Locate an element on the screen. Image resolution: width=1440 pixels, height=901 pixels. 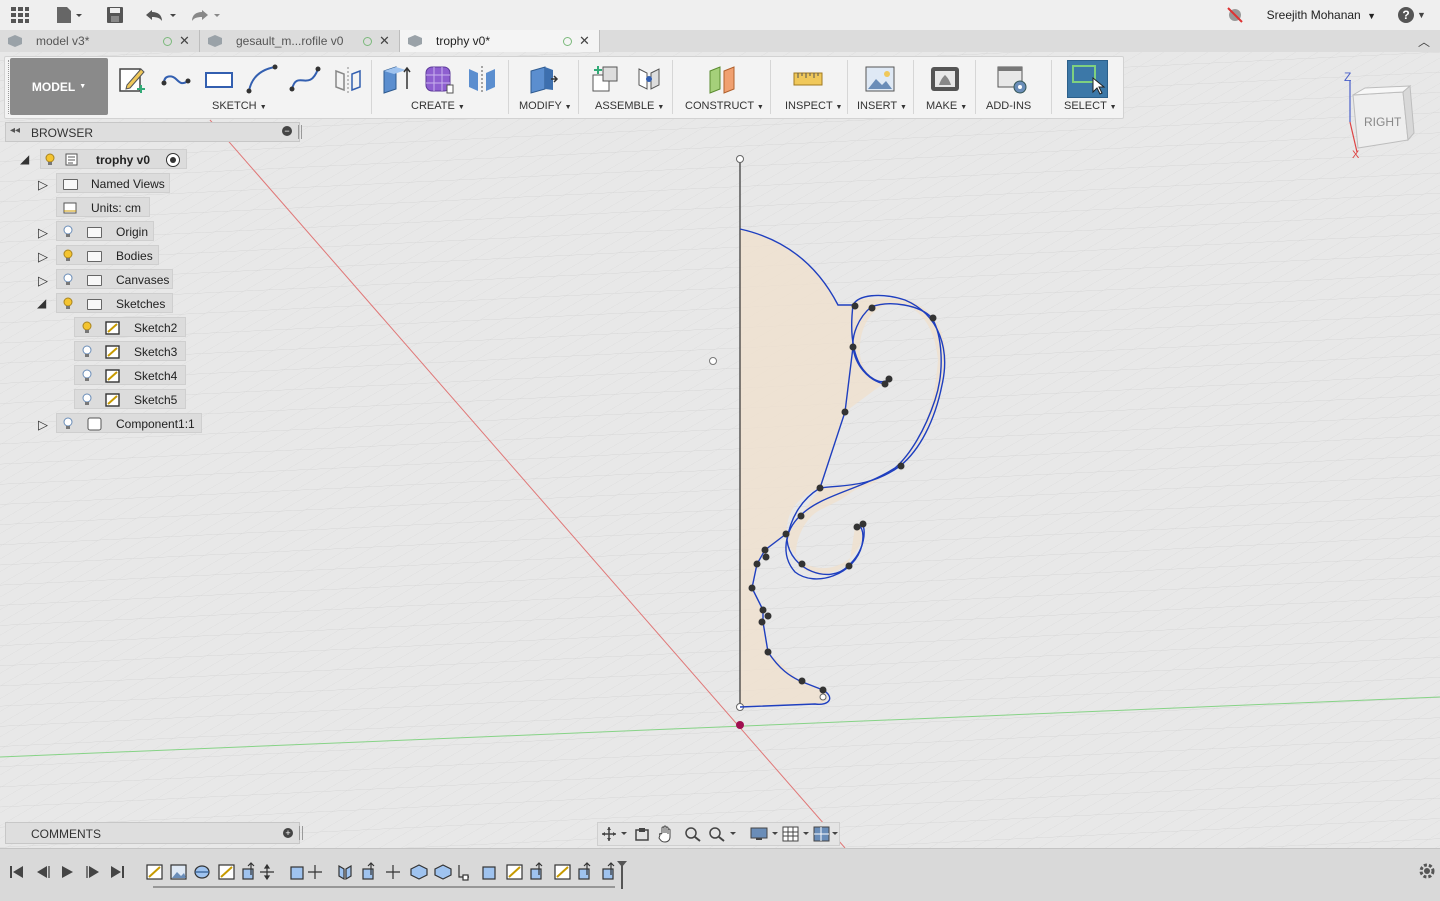
modify-menu: MODIFY ▼ is located at coordinates (545, 106).